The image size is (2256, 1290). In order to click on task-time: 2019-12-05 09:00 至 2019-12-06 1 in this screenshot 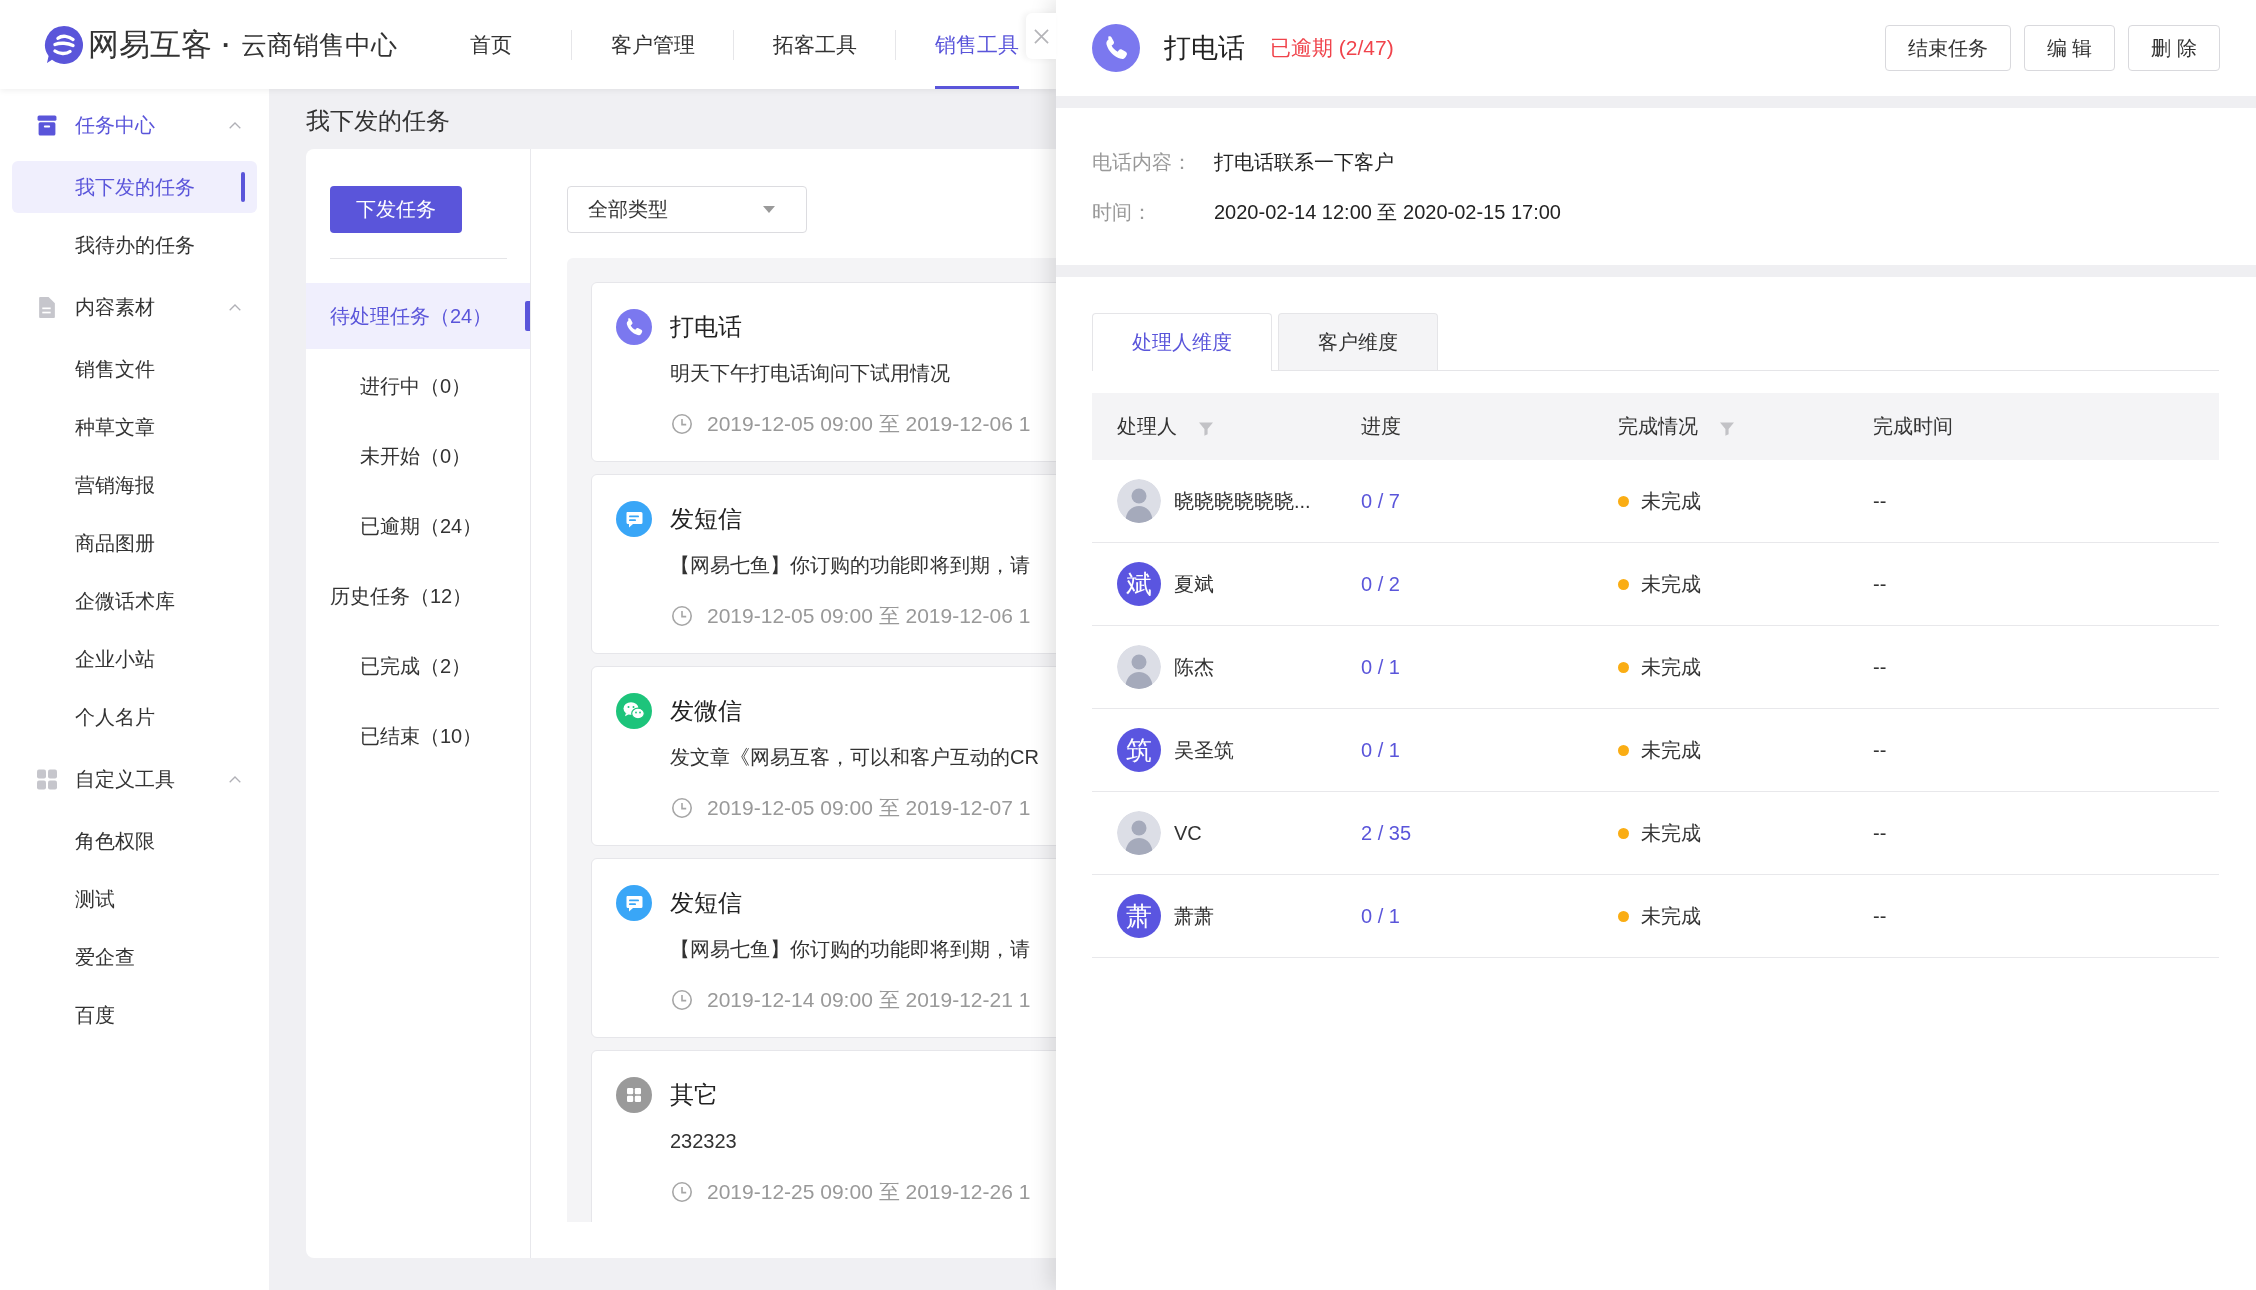, I will do `click(869, 424)`.